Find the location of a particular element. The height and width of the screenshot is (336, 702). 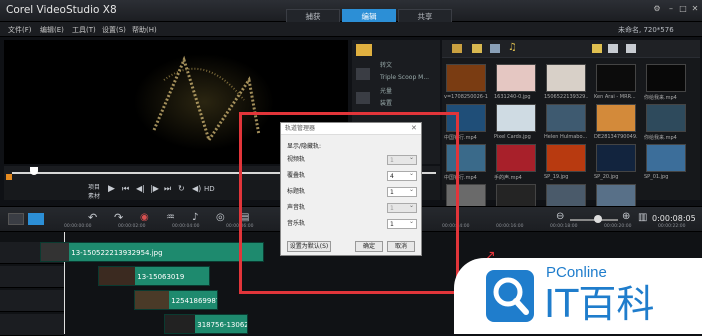

clip-label: 13-15063019 is located at coordinates (161, 277).